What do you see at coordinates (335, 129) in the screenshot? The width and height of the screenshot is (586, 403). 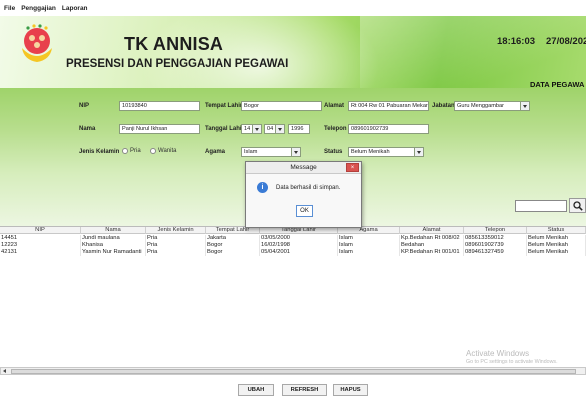 I see `telepon-label: Telepon` at bounding box center [335, 129].